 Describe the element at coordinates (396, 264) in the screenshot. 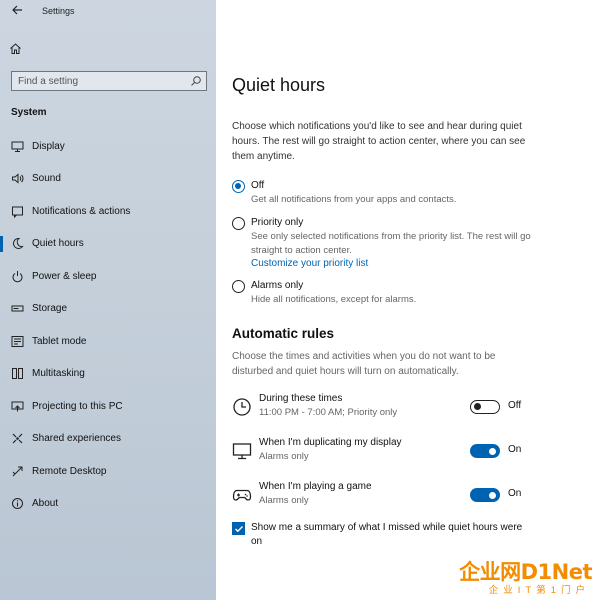

I see `customize-priority-list-link: Customize your priority list` at that location.